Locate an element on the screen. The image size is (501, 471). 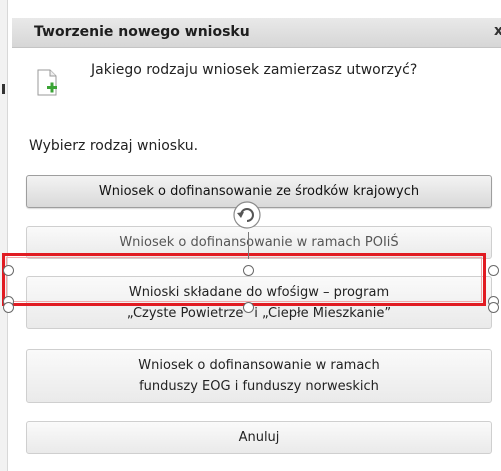
option-label-line-1: Wniosek o dofinansowanie w ramach is located at coordinates (259, 365).